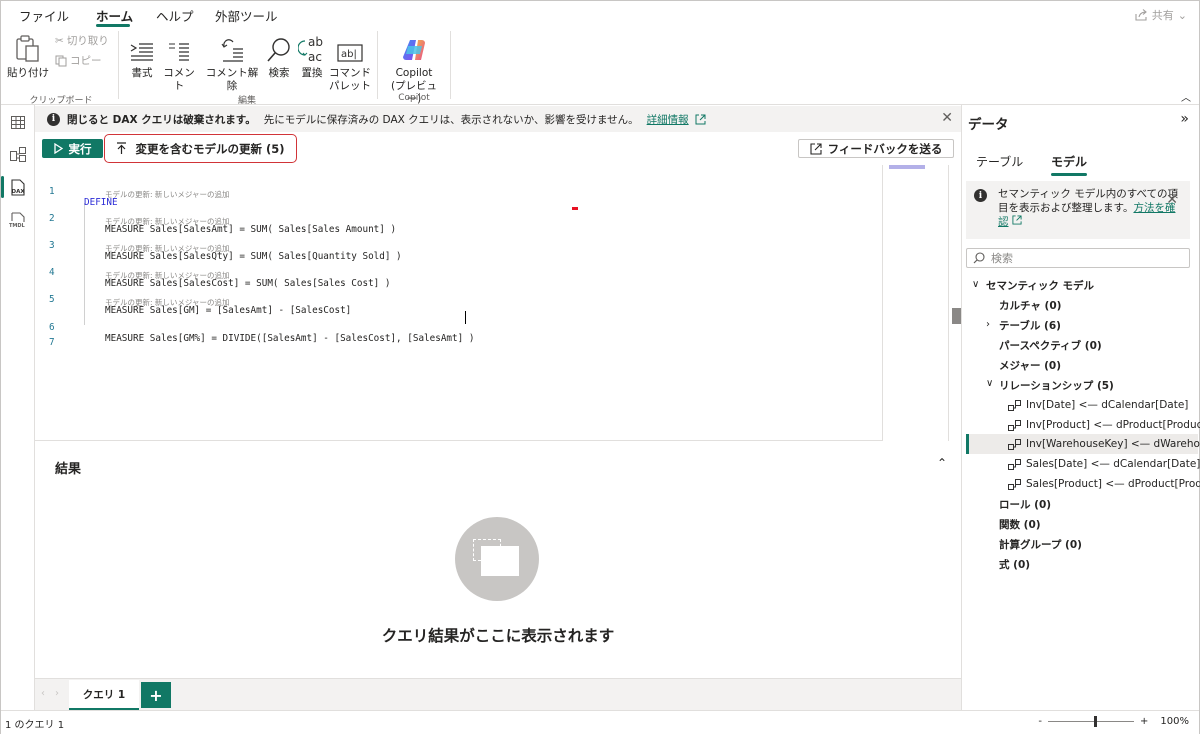  I want to click on search-input: 検索, so click(1078, 258).